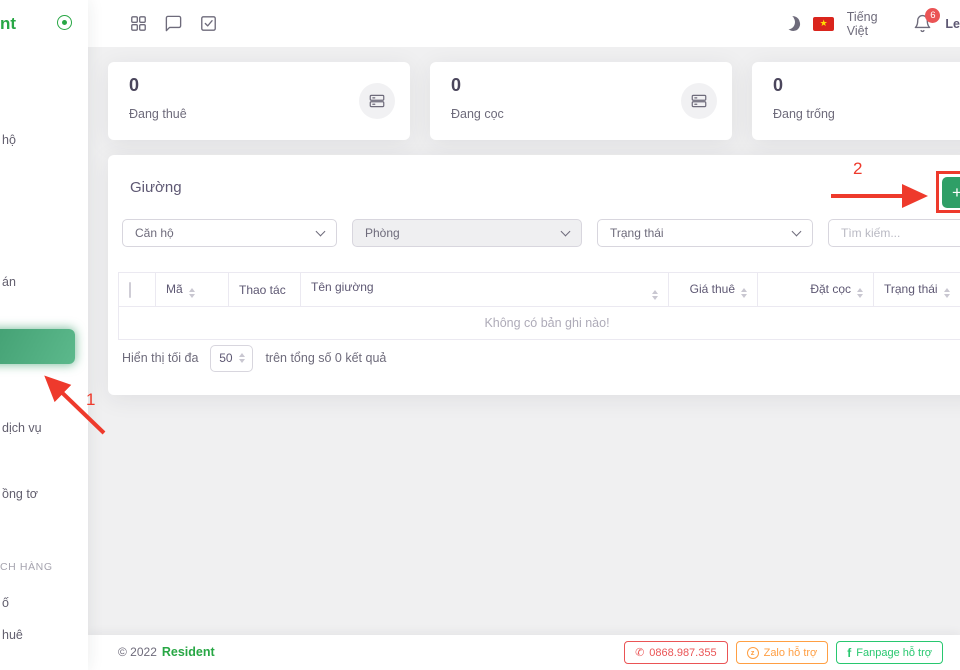 This screenshot has height=670, width=960. What do you see at coordinates (264, 289) in the screenshot?
I see `column-thao-tac: Thao tác` at bounding box center [264, 289].